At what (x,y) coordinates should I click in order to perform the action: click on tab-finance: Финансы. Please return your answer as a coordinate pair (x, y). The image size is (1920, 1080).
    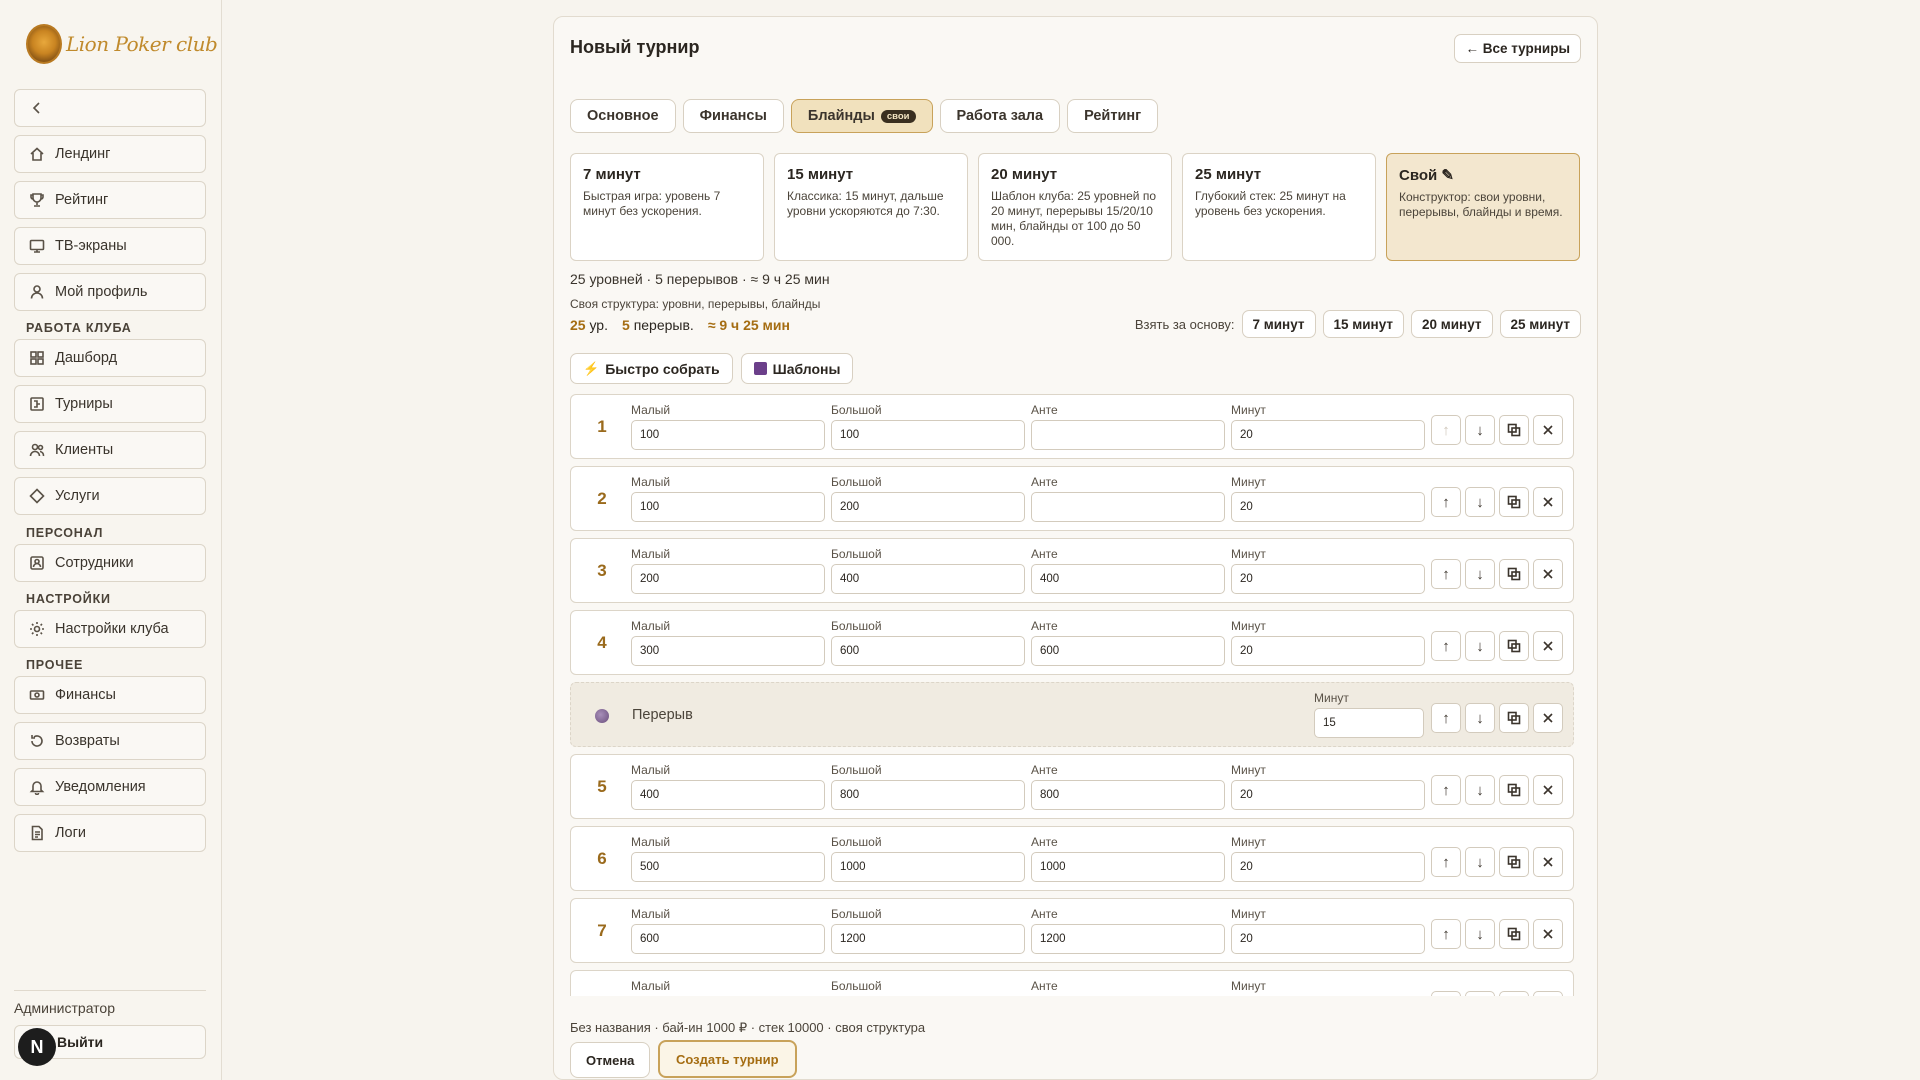
    Looking at the image, I should click on (733, 116).